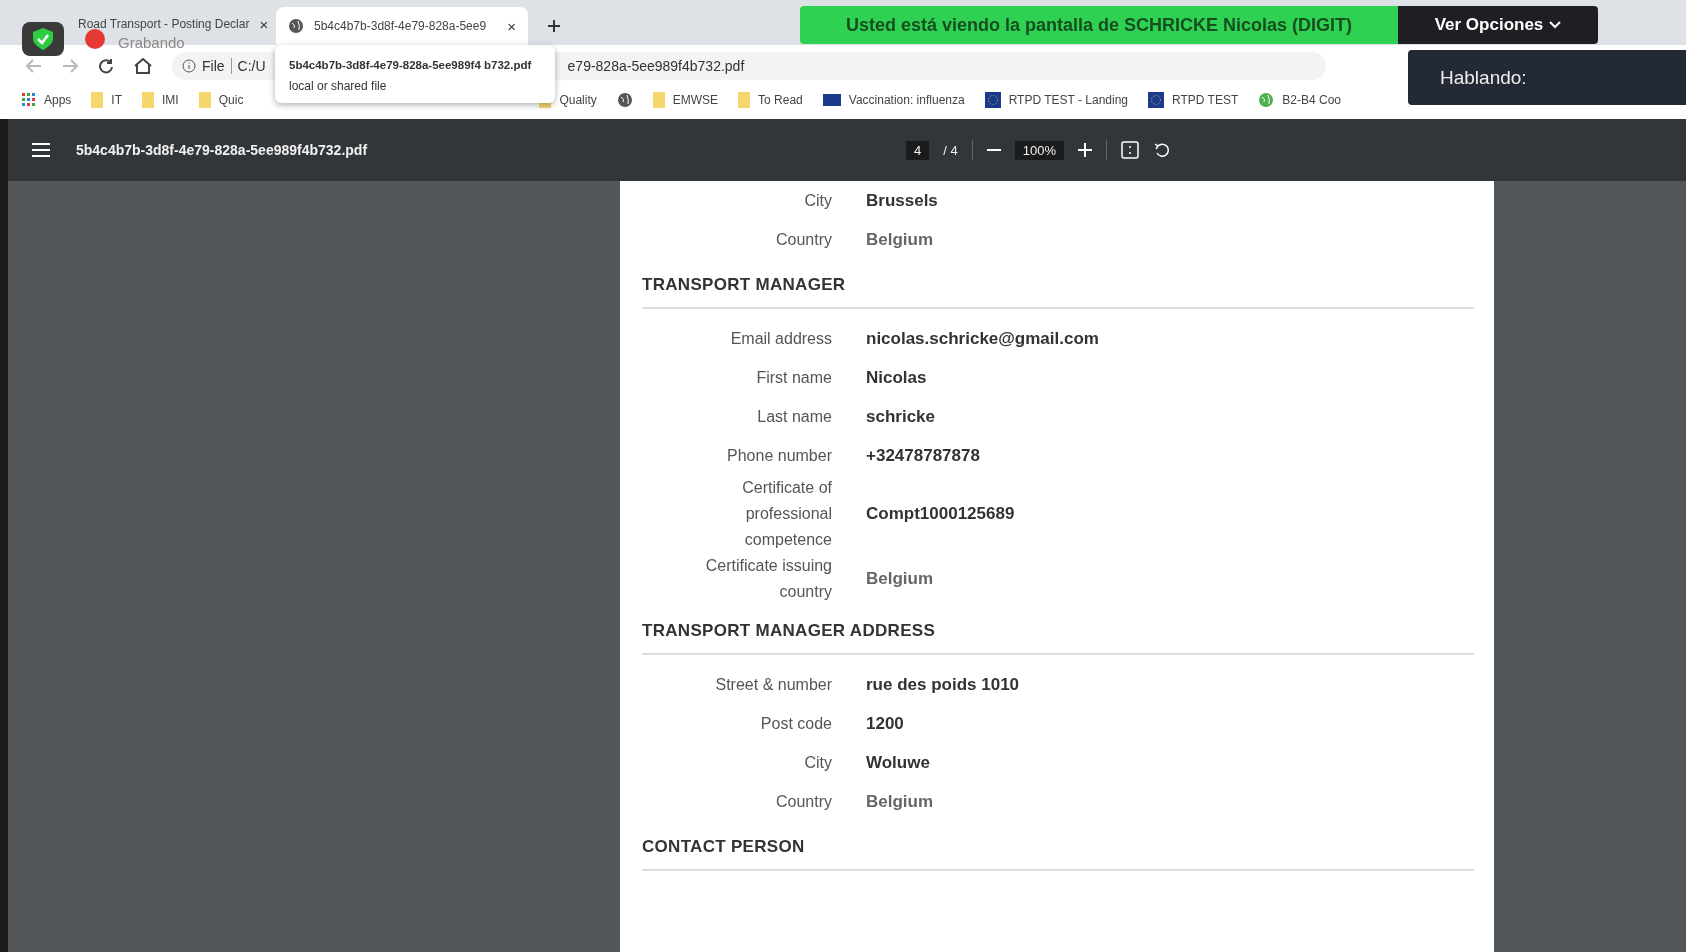 Image resolution: width=1686 pixels, height=952 pixels. Describe the element at coordinates (982, 338) in the screenshot. I see `field-value: nicolas.schricke@gmail.com` at that location.